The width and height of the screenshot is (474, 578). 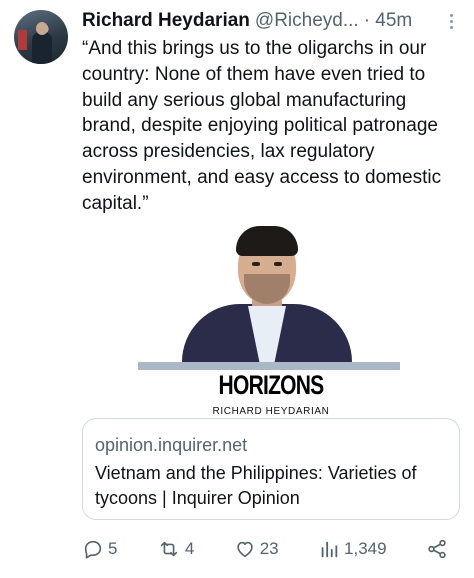 What do you see at coordinates (245, 549) in the screenshot?
I see `like-icon` at bounding box center [245, 549].